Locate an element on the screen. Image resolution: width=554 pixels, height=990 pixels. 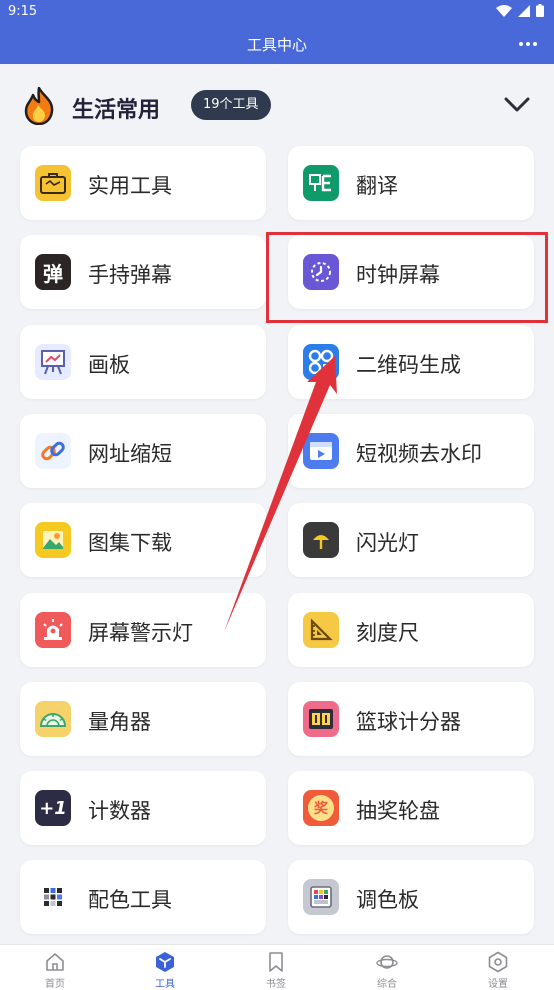
wifi-icon is located at coordinates (504, 10).